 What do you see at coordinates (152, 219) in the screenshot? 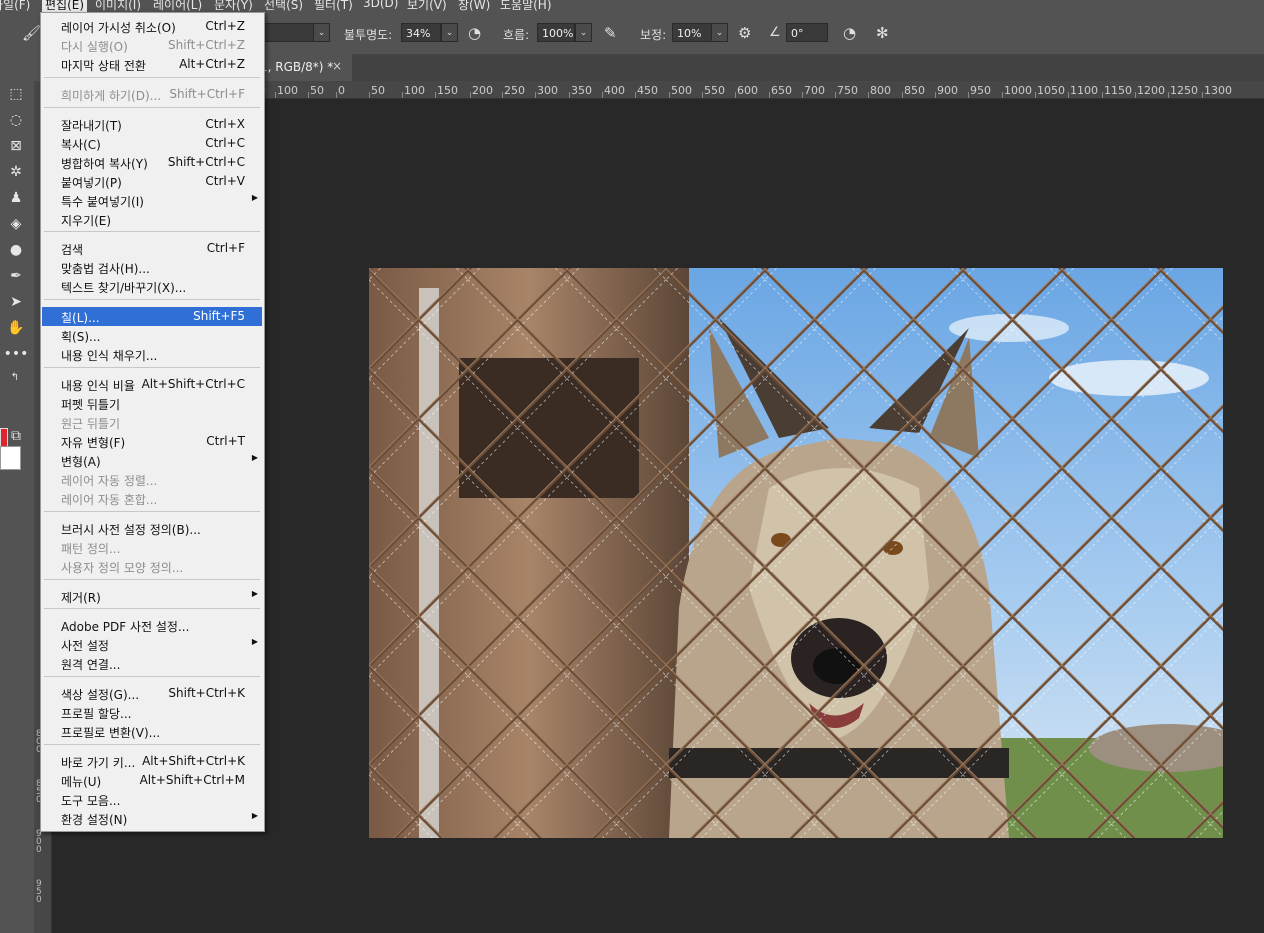
I see `menu-item-clear: 지우기(E)` at bounding box center [152, 219].